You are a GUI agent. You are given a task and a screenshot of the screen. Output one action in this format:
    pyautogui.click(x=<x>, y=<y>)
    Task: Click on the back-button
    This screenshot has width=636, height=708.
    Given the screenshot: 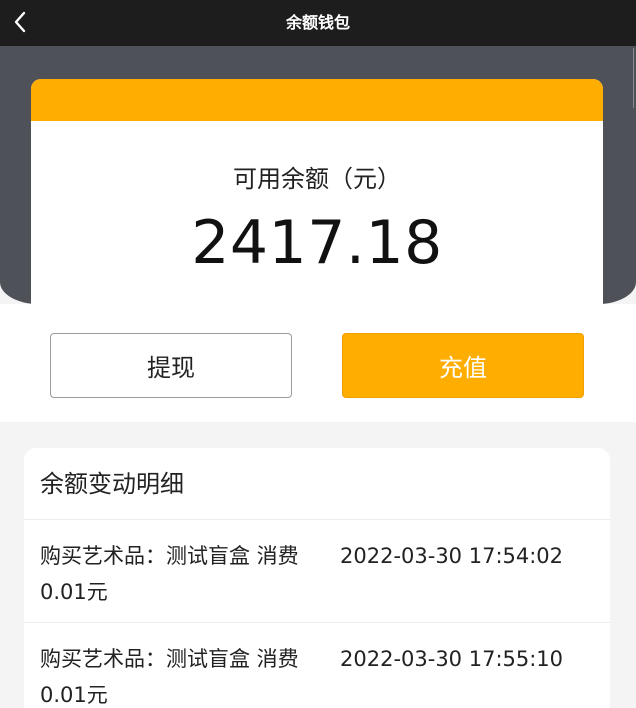 What is the action you would take?
    pyautogui.click(x=20, y=22)
    